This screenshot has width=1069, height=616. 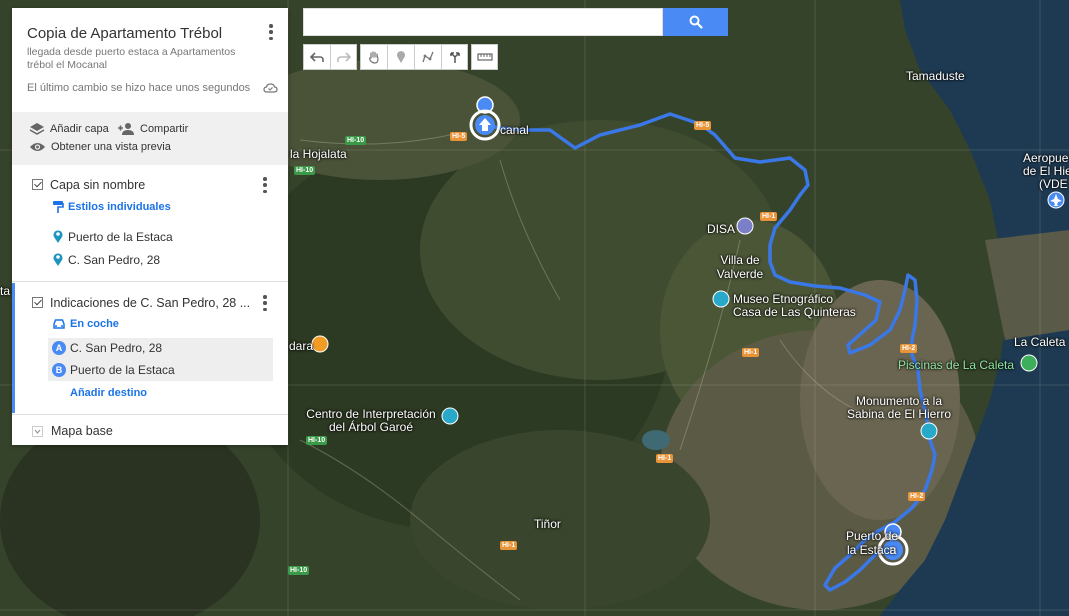 I want to click on map-label-dara: dara, so click(x=301, y=346).